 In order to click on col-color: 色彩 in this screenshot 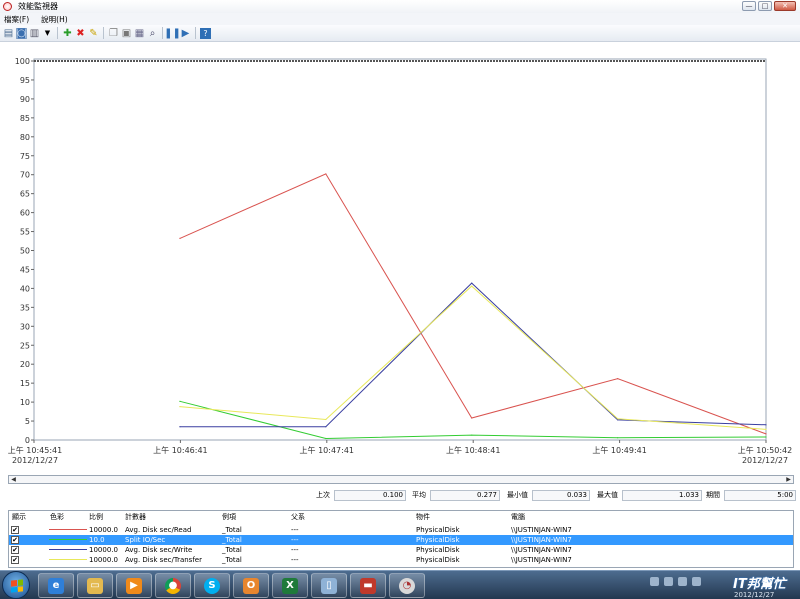, I will do `click(57, 517)`.